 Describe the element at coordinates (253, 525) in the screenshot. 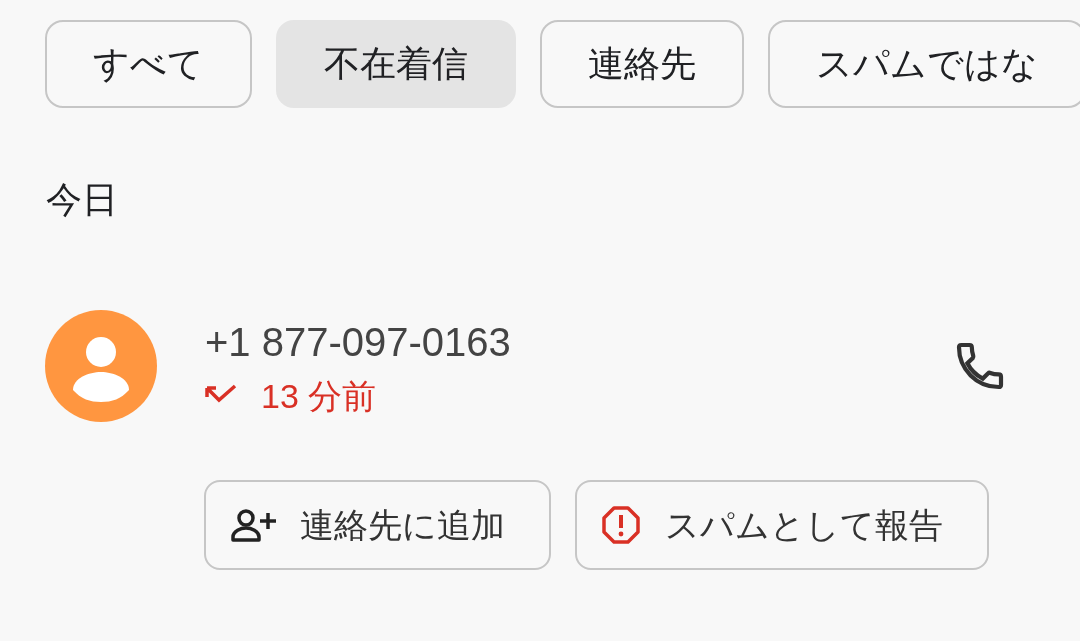

I see `person-add-icon` at that location.